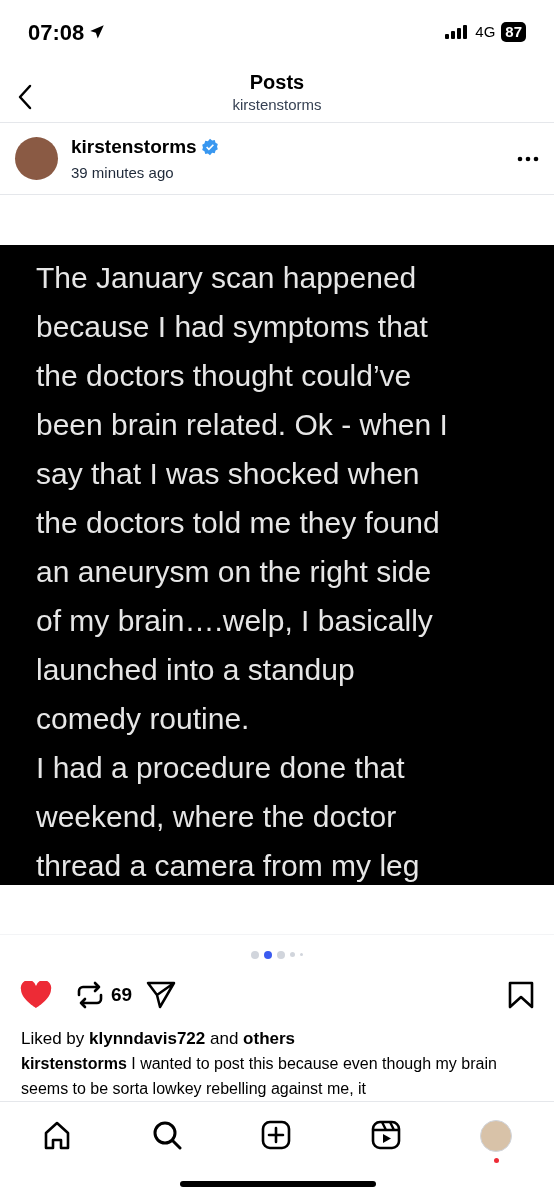  I want to click on slide-text-line: because I had symptoms that, so click(232, 326).